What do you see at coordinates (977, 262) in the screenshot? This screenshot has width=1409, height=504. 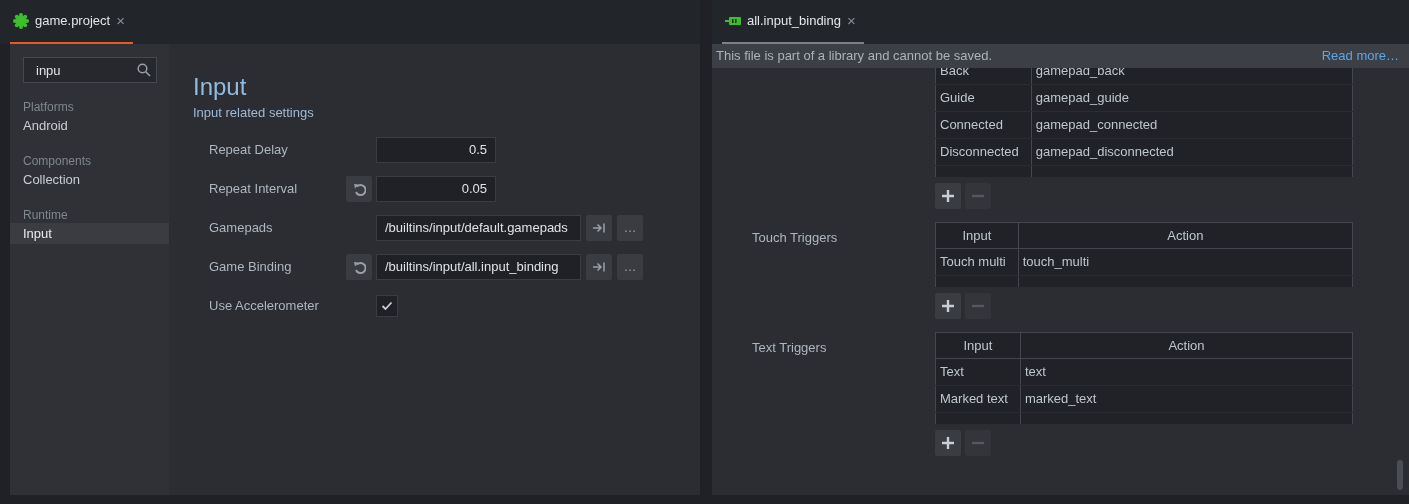 I see `table-cell: Touch multi` at bounding box center [977, 262].